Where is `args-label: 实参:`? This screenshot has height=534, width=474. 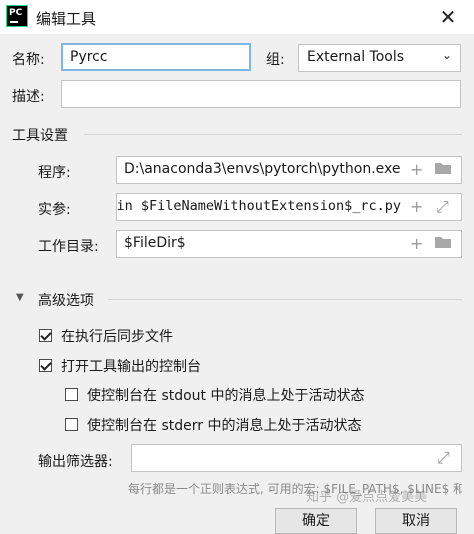
args-label: 实参: is located at coordinates (54, 210).